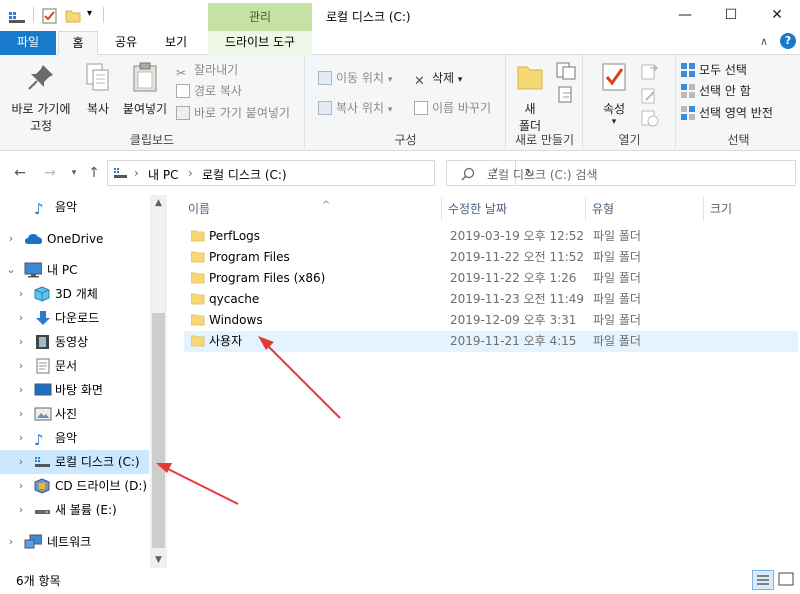 Image resolution: width=800 pixels, height=594 pixels. What do you see at coordinates (714, 70) in the screenshot?
I see `select-all-button: 모두 선택` at bounding box center [714, 70].